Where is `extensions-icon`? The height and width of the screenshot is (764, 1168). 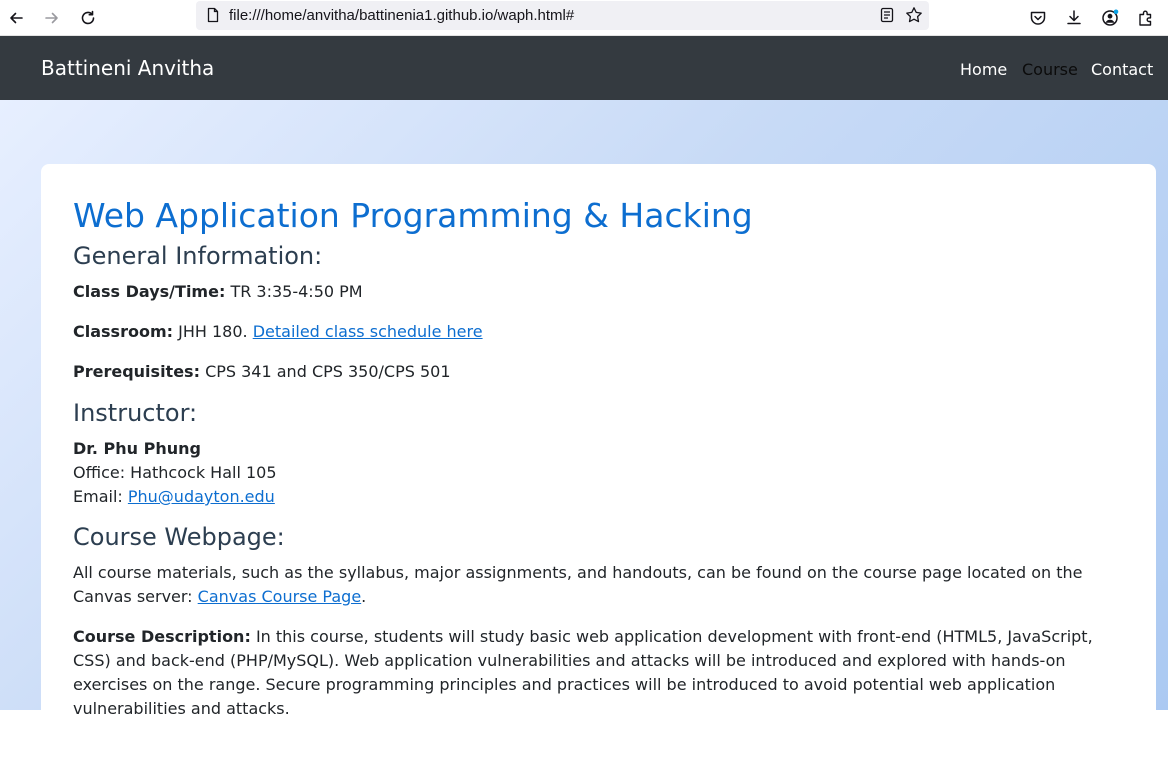 extensions-icon is located at coordinates (1146, 18).